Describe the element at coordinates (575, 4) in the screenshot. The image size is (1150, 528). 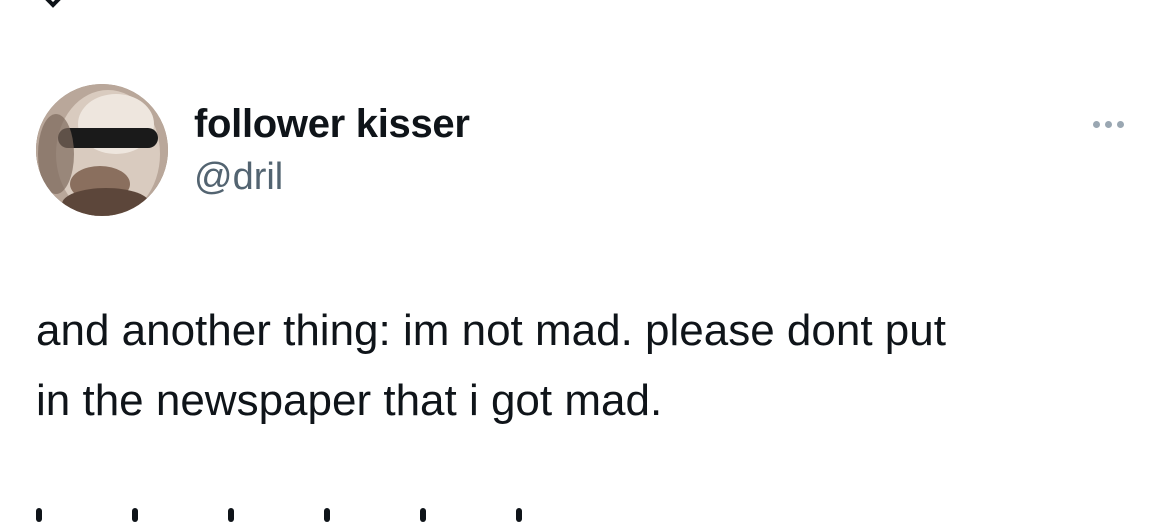
I see `cropped-top-bar` at that location.